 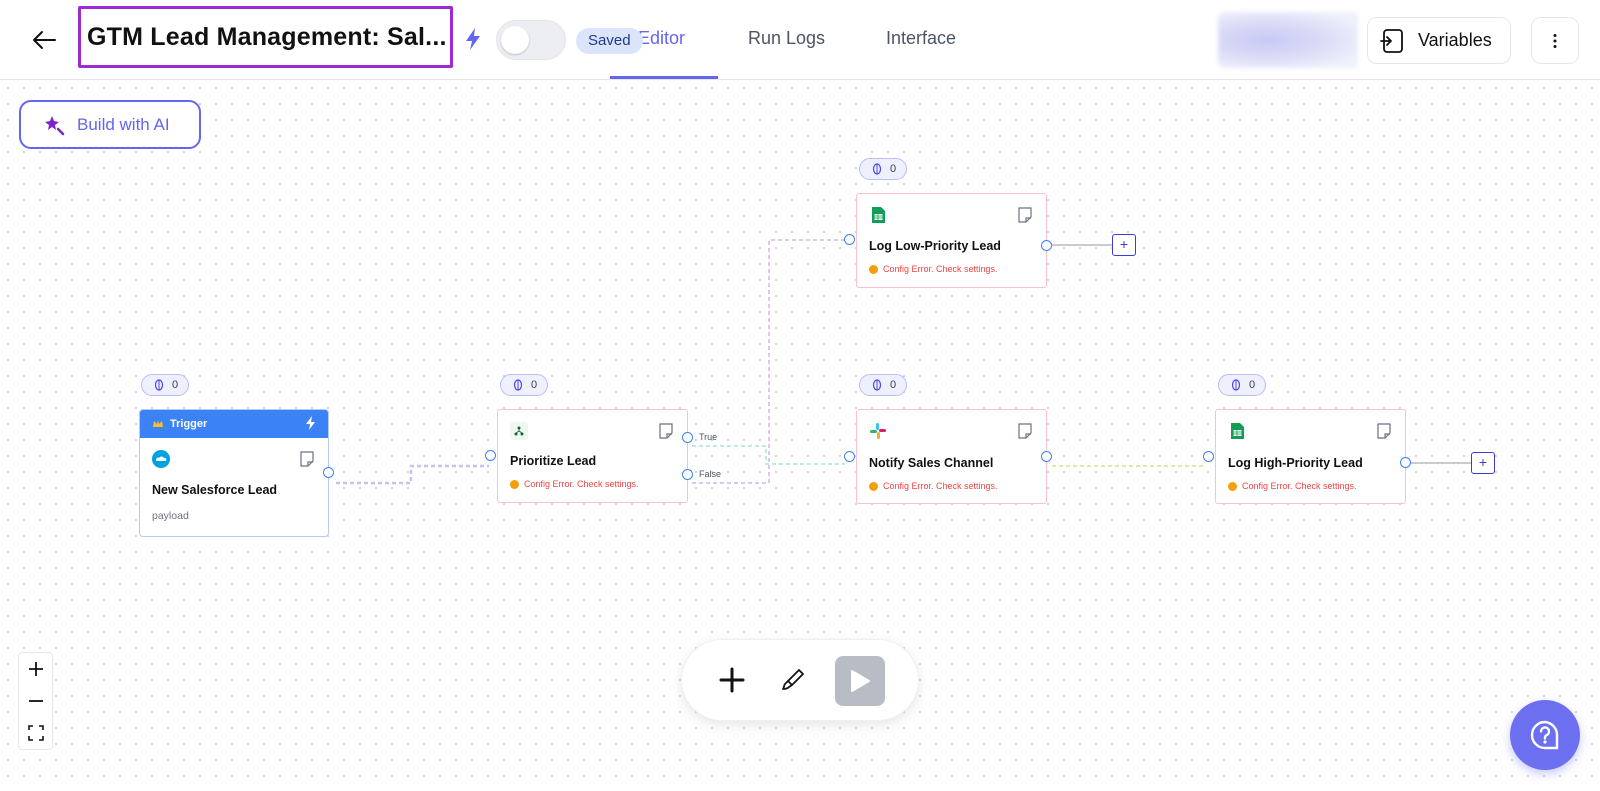 What do you see at coordinates (732, 680) in the screenshot?
I see `add-node-button` at bounding box center [732, 680].